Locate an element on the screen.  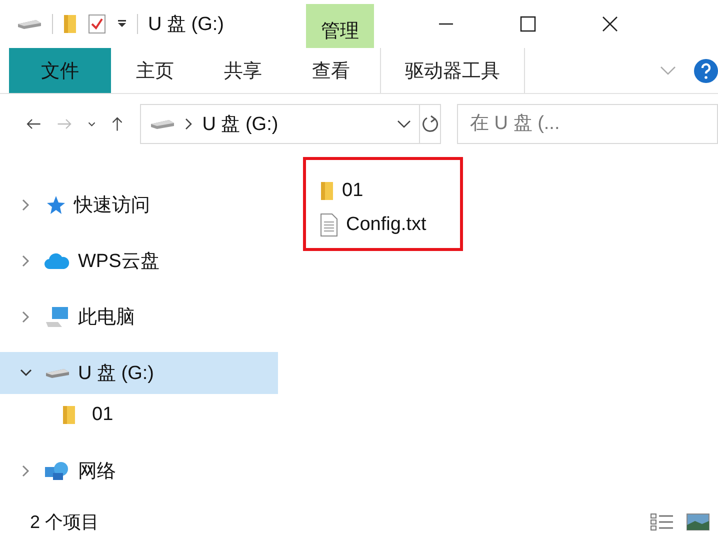
network-icon is located at coordinates (57, 471).